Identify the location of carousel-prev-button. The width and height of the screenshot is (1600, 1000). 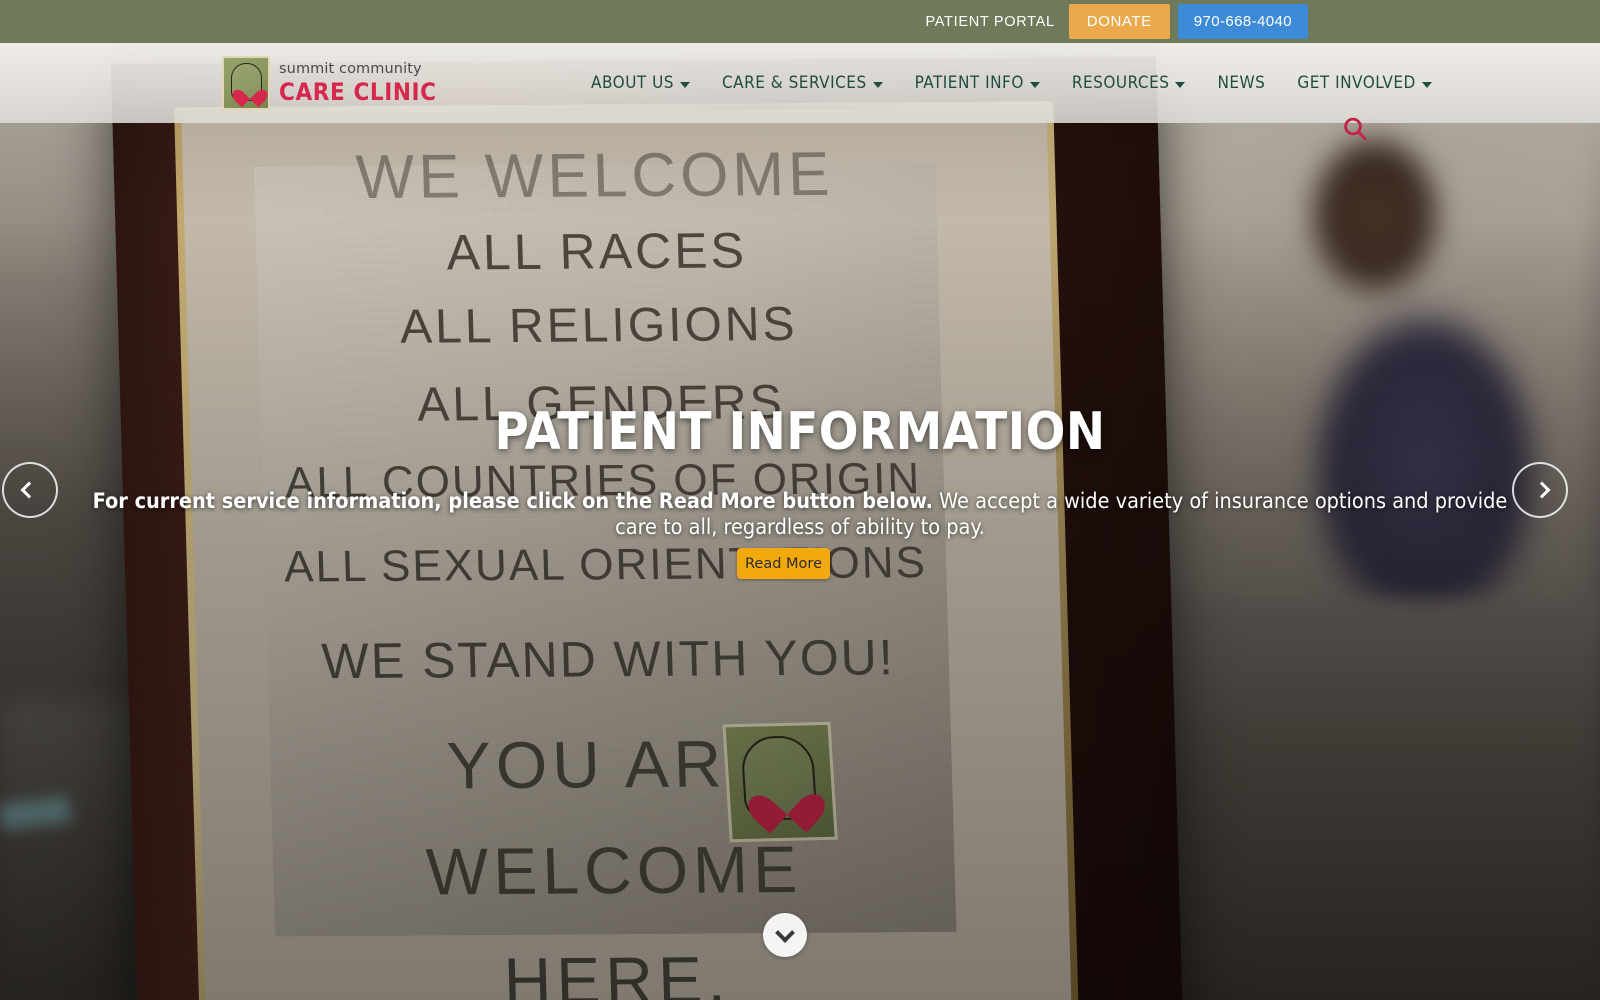
(30, 490).